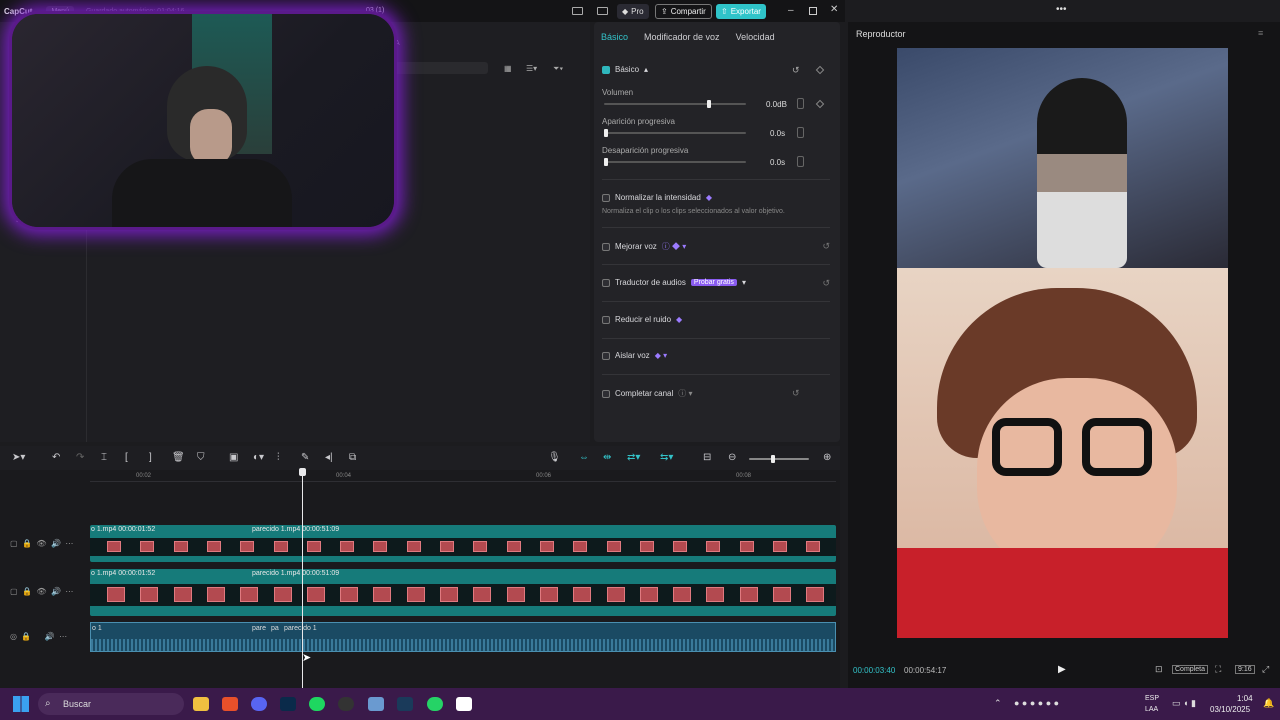 The height and width of the screenshot is (720, 1280). I want to click on isolate-checkbox, so click(606, 355).